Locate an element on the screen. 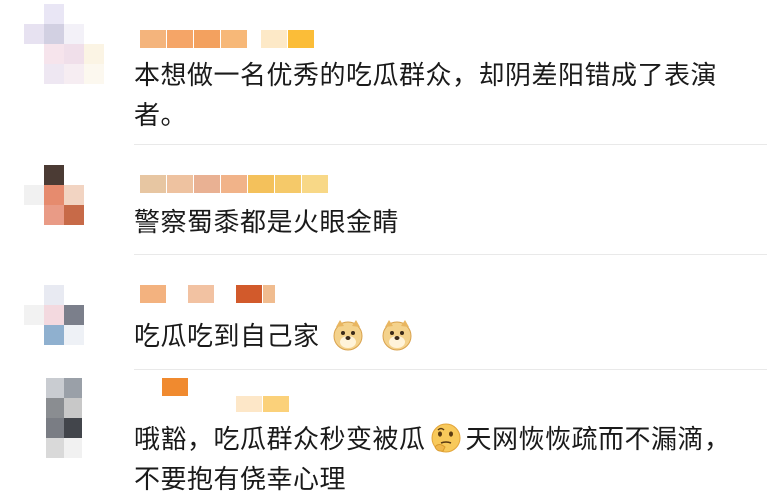 This screenshot has height=500, width=767. comment-text-content: 吃瓜吃到自己家 is located at coordinates (227, 337).